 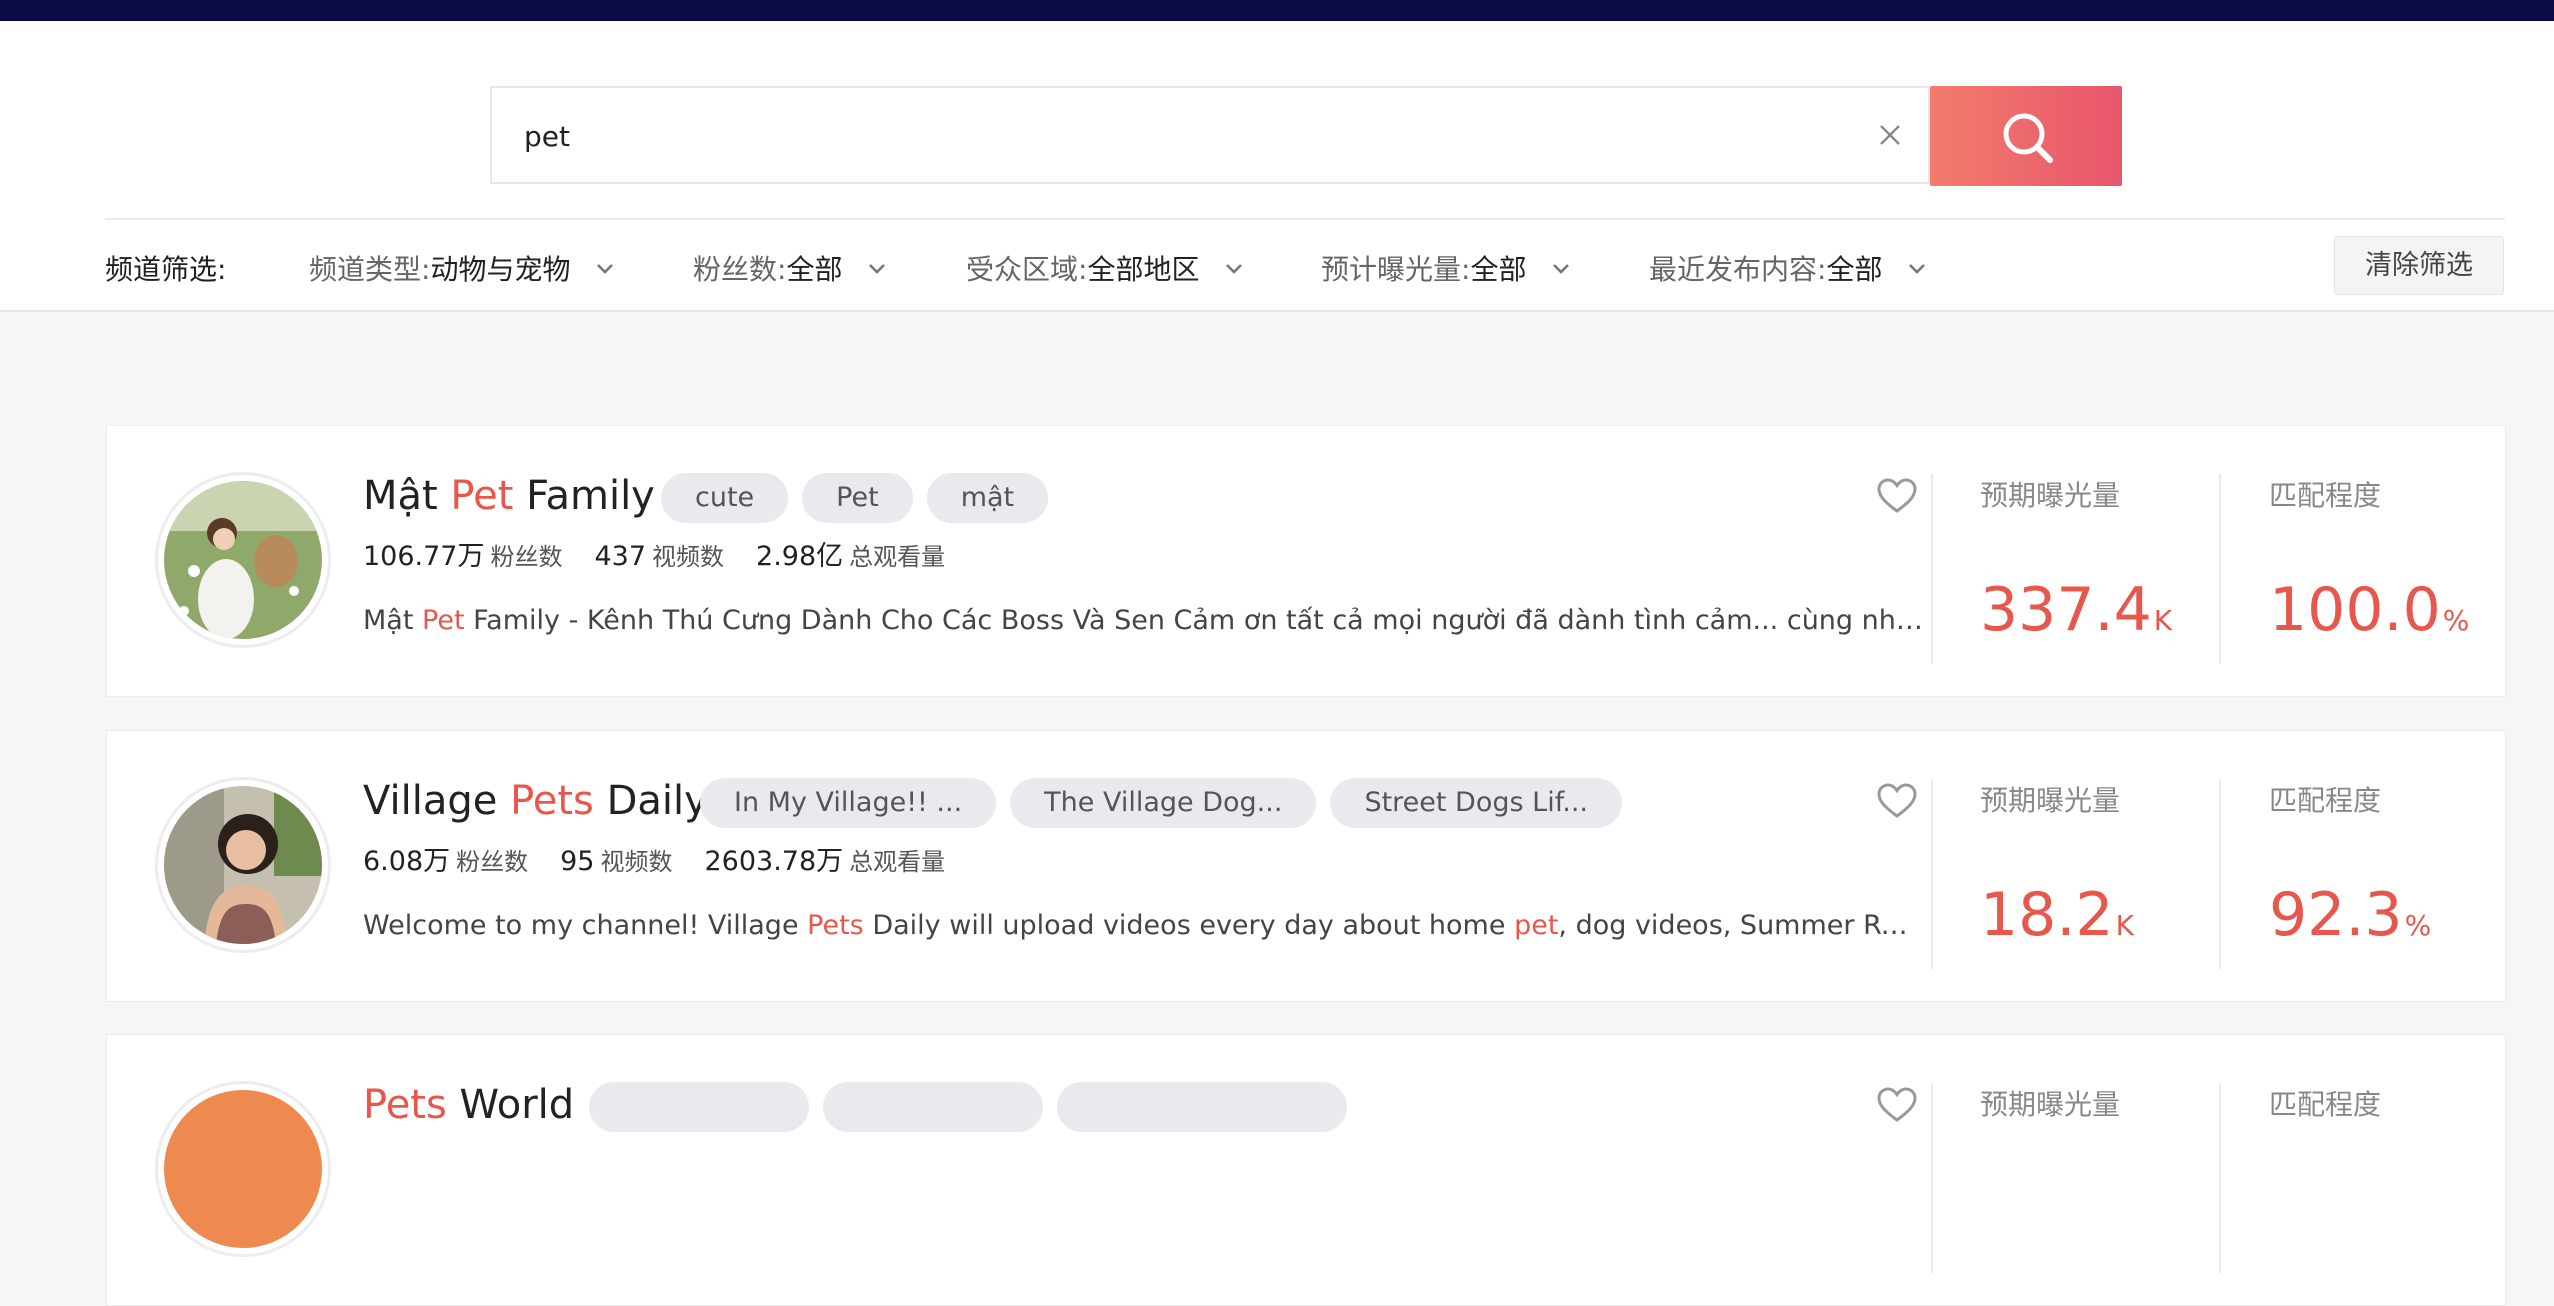 I want to click on tag-list: cute Pet mật, so click(x=861, y=498).